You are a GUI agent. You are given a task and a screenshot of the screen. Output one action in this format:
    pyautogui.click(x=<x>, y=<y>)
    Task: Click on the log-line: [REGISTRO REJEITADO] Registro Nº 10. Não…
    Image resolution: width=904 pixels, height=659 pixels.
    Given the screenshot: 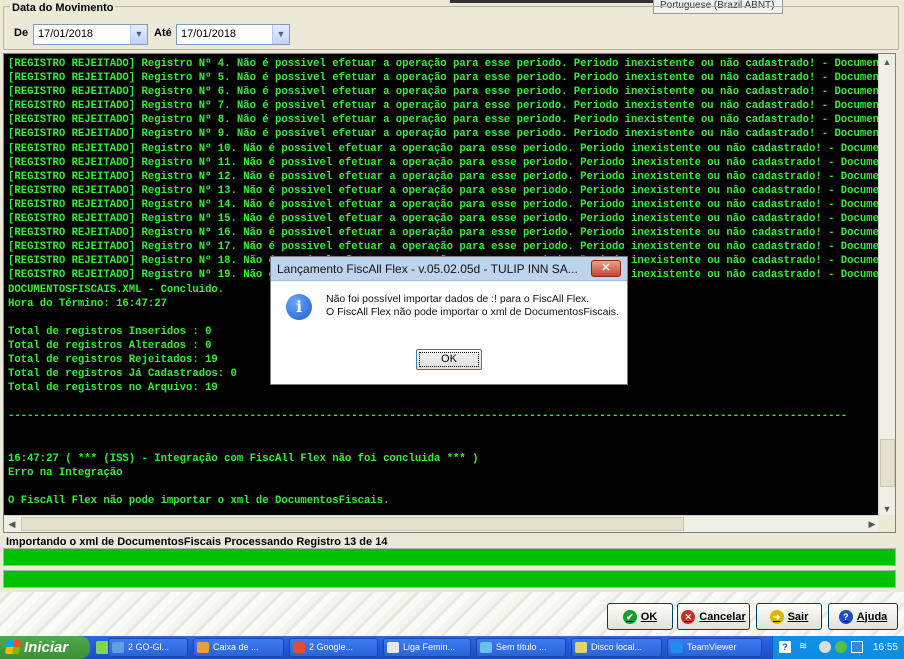 What is the action you would take?
    pyautogui.click(x=444, y=148)
    